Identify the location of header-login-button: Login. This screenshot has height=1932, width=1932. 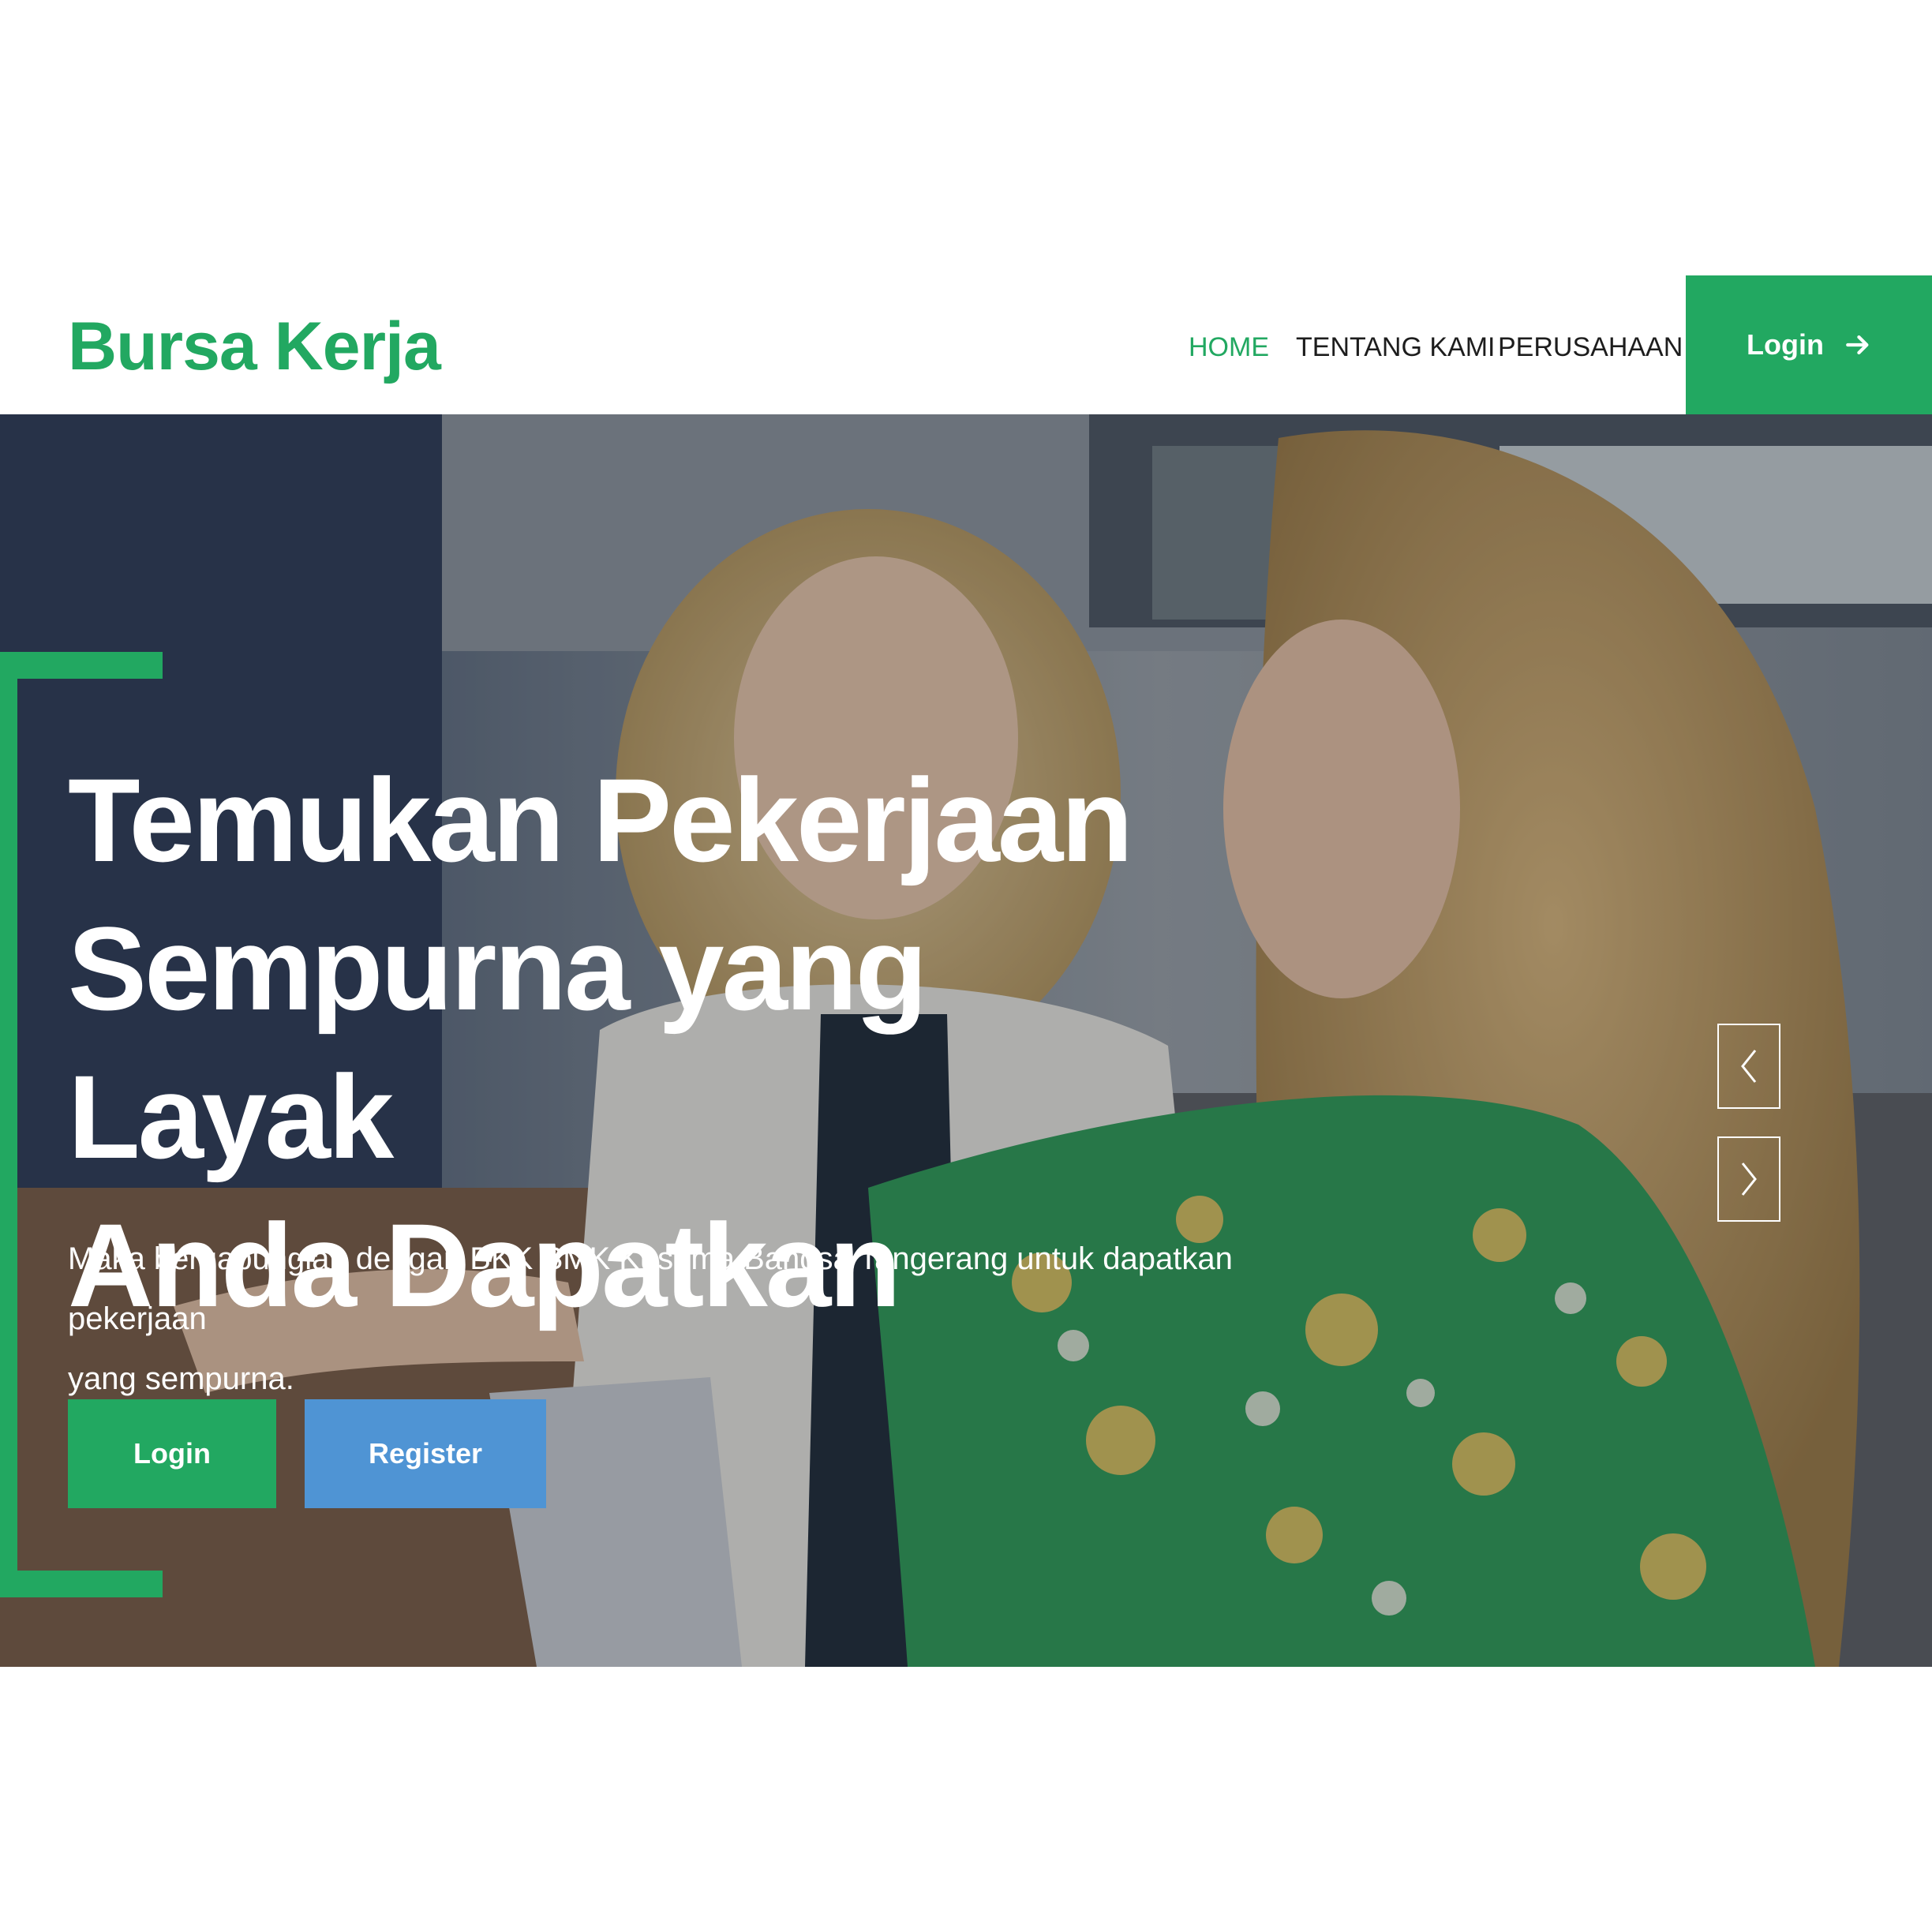
(1809, 344).